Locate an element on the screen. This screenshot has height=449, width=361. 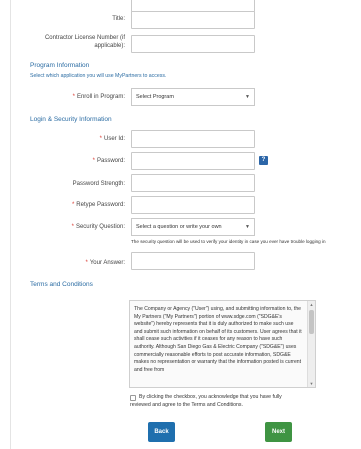
back-button: Back is located at coordinates (161, 432).